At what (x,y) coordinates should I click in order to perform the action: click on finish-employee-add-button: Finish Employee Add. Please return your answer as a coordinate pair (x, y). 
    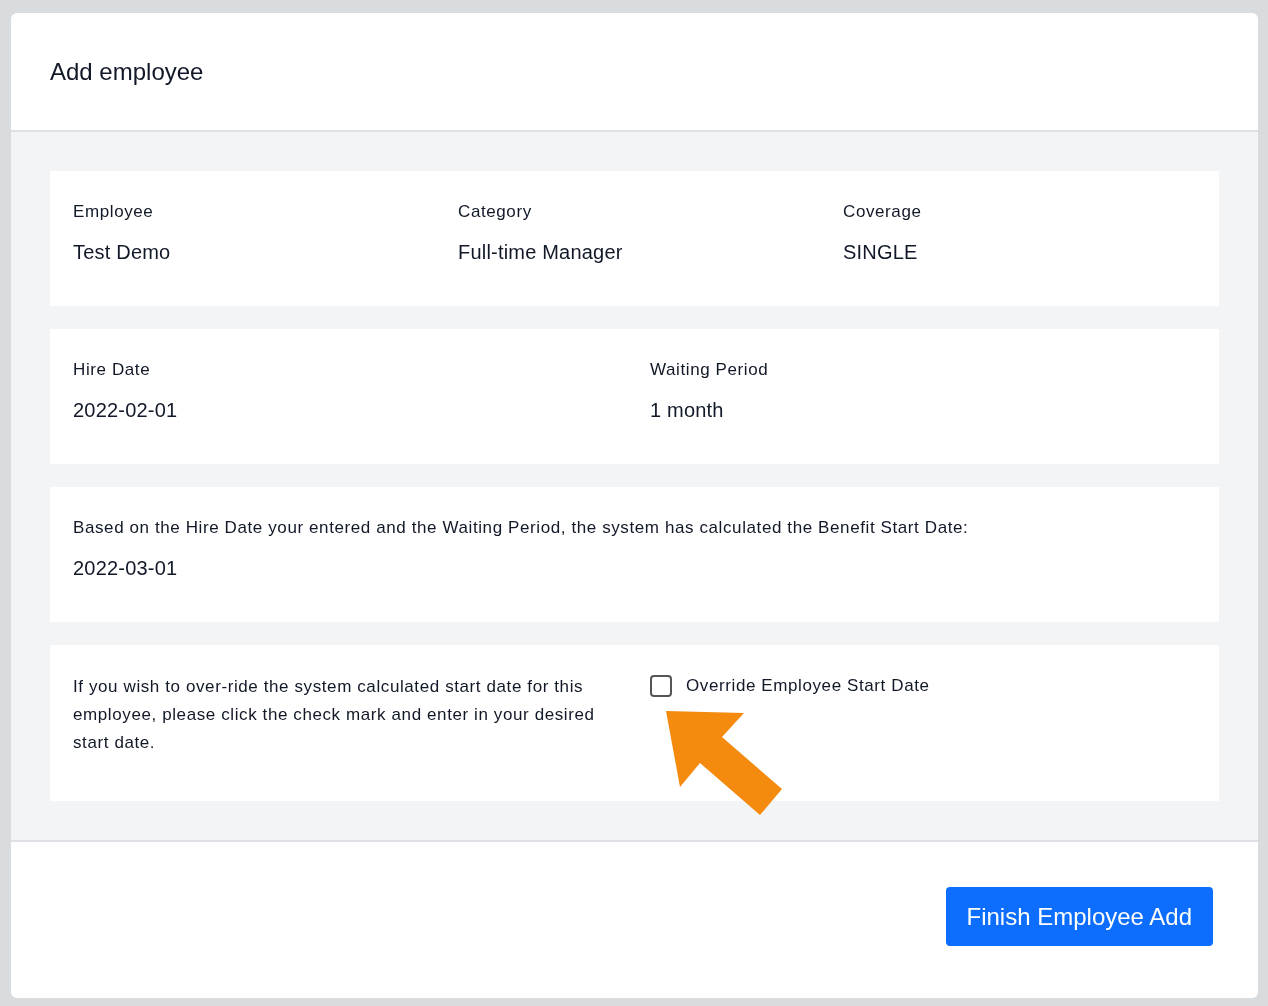
    Looking at the image, I should click on (1079, 916).